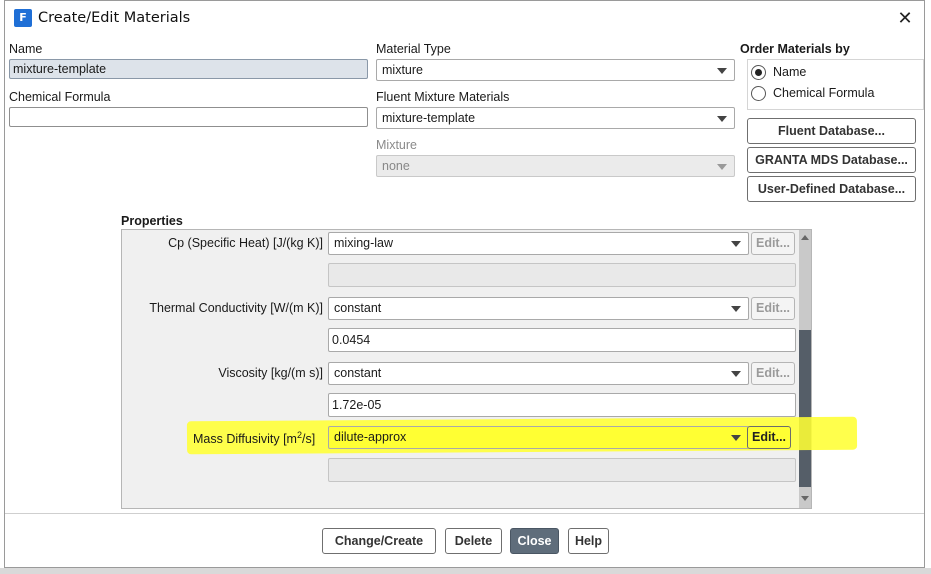 The height and width of the screenshot is (574, 931). What do you see at coordinates (805, 408) in the screenshot?
I see `scroll-thumb` at bounding box center [805, 408].